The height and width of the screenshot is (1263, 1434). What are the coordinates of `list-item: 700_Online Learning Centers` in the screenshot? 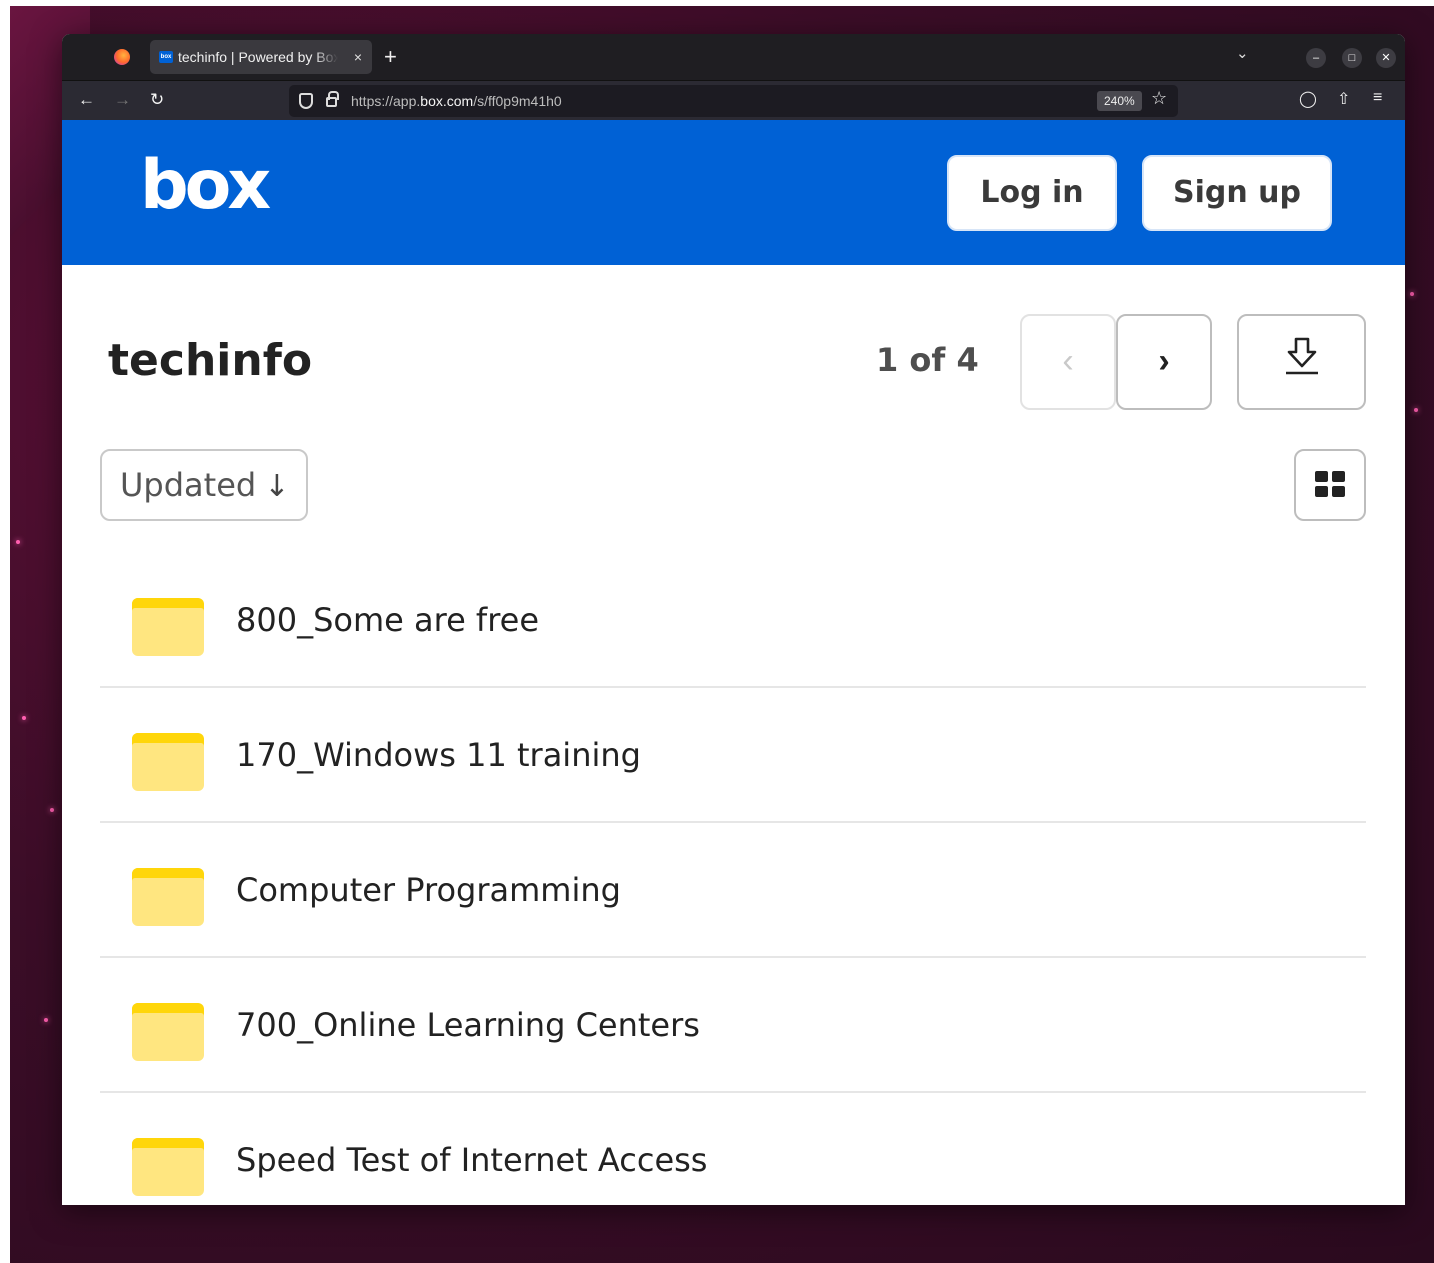 It's located at (733, 1025).